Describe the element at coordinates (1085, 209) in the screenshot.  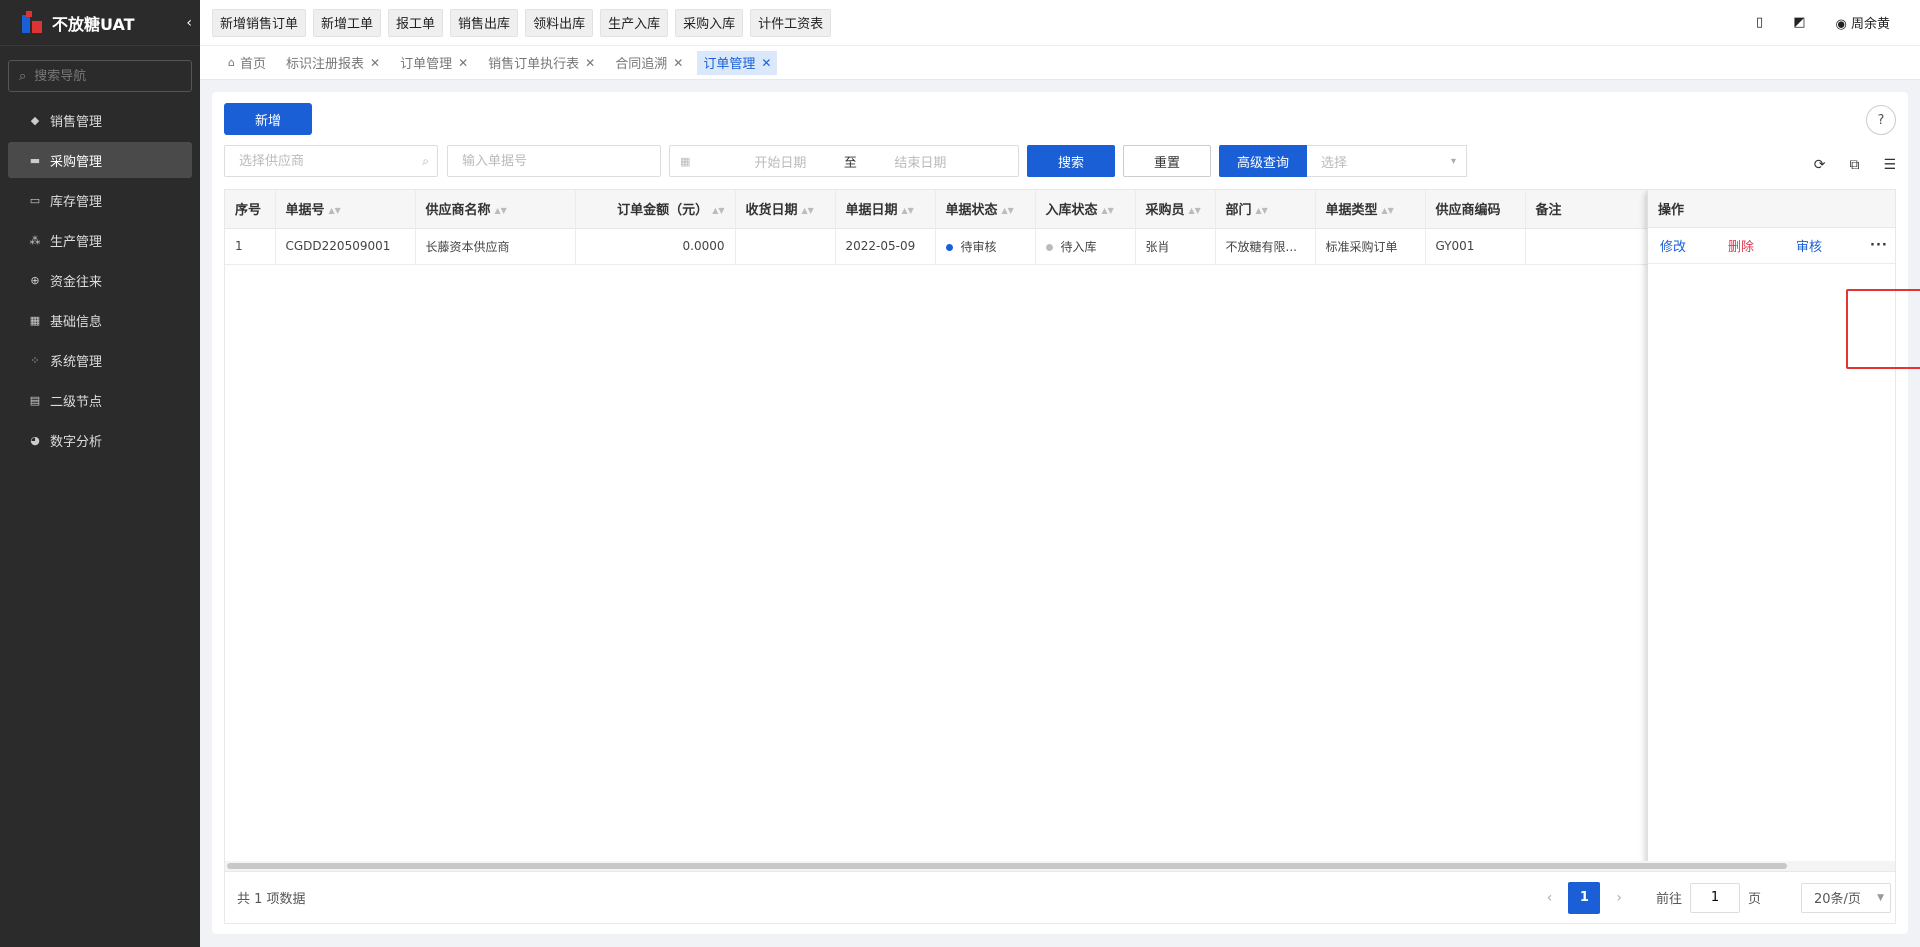
I see `col-stock-status: 入库状态 ▲▼` at that location.